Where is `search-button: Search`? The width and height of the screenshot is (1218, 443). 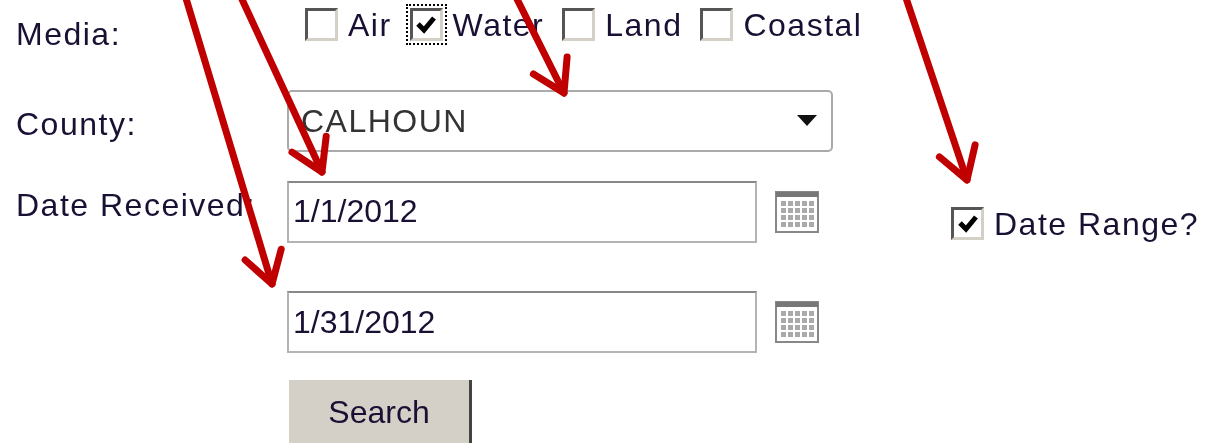
search-button: Search is located at coordinates (380, 411).